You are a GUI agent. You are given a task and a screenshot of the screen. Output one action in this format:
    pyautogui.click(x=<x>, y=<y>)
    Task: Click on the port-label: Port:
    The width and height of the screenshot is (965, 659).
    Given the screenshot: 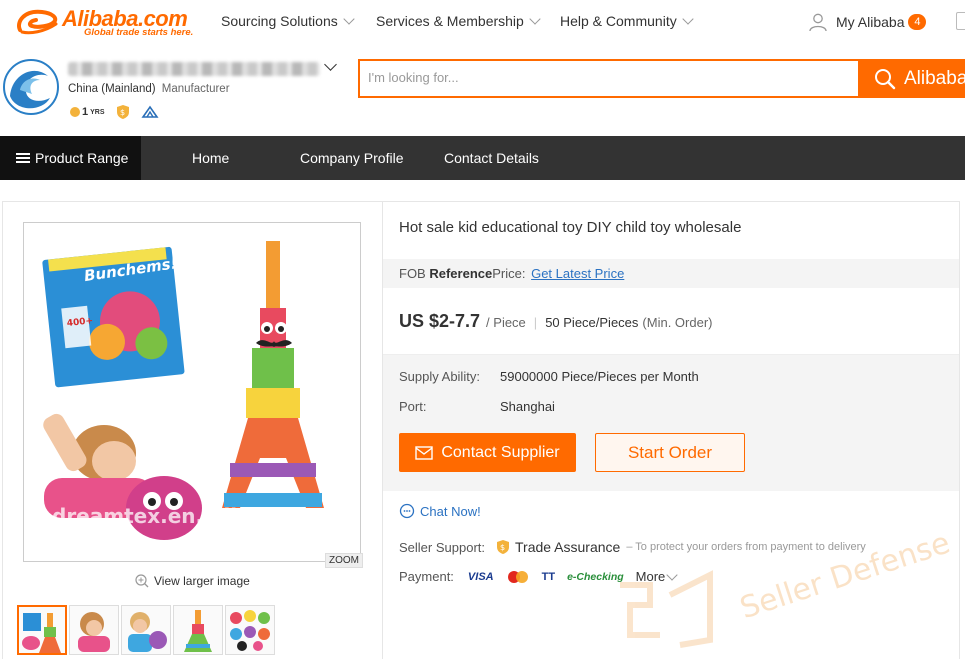 What is the action you would take?
    pyautogui.click(x=413, y=406)
    